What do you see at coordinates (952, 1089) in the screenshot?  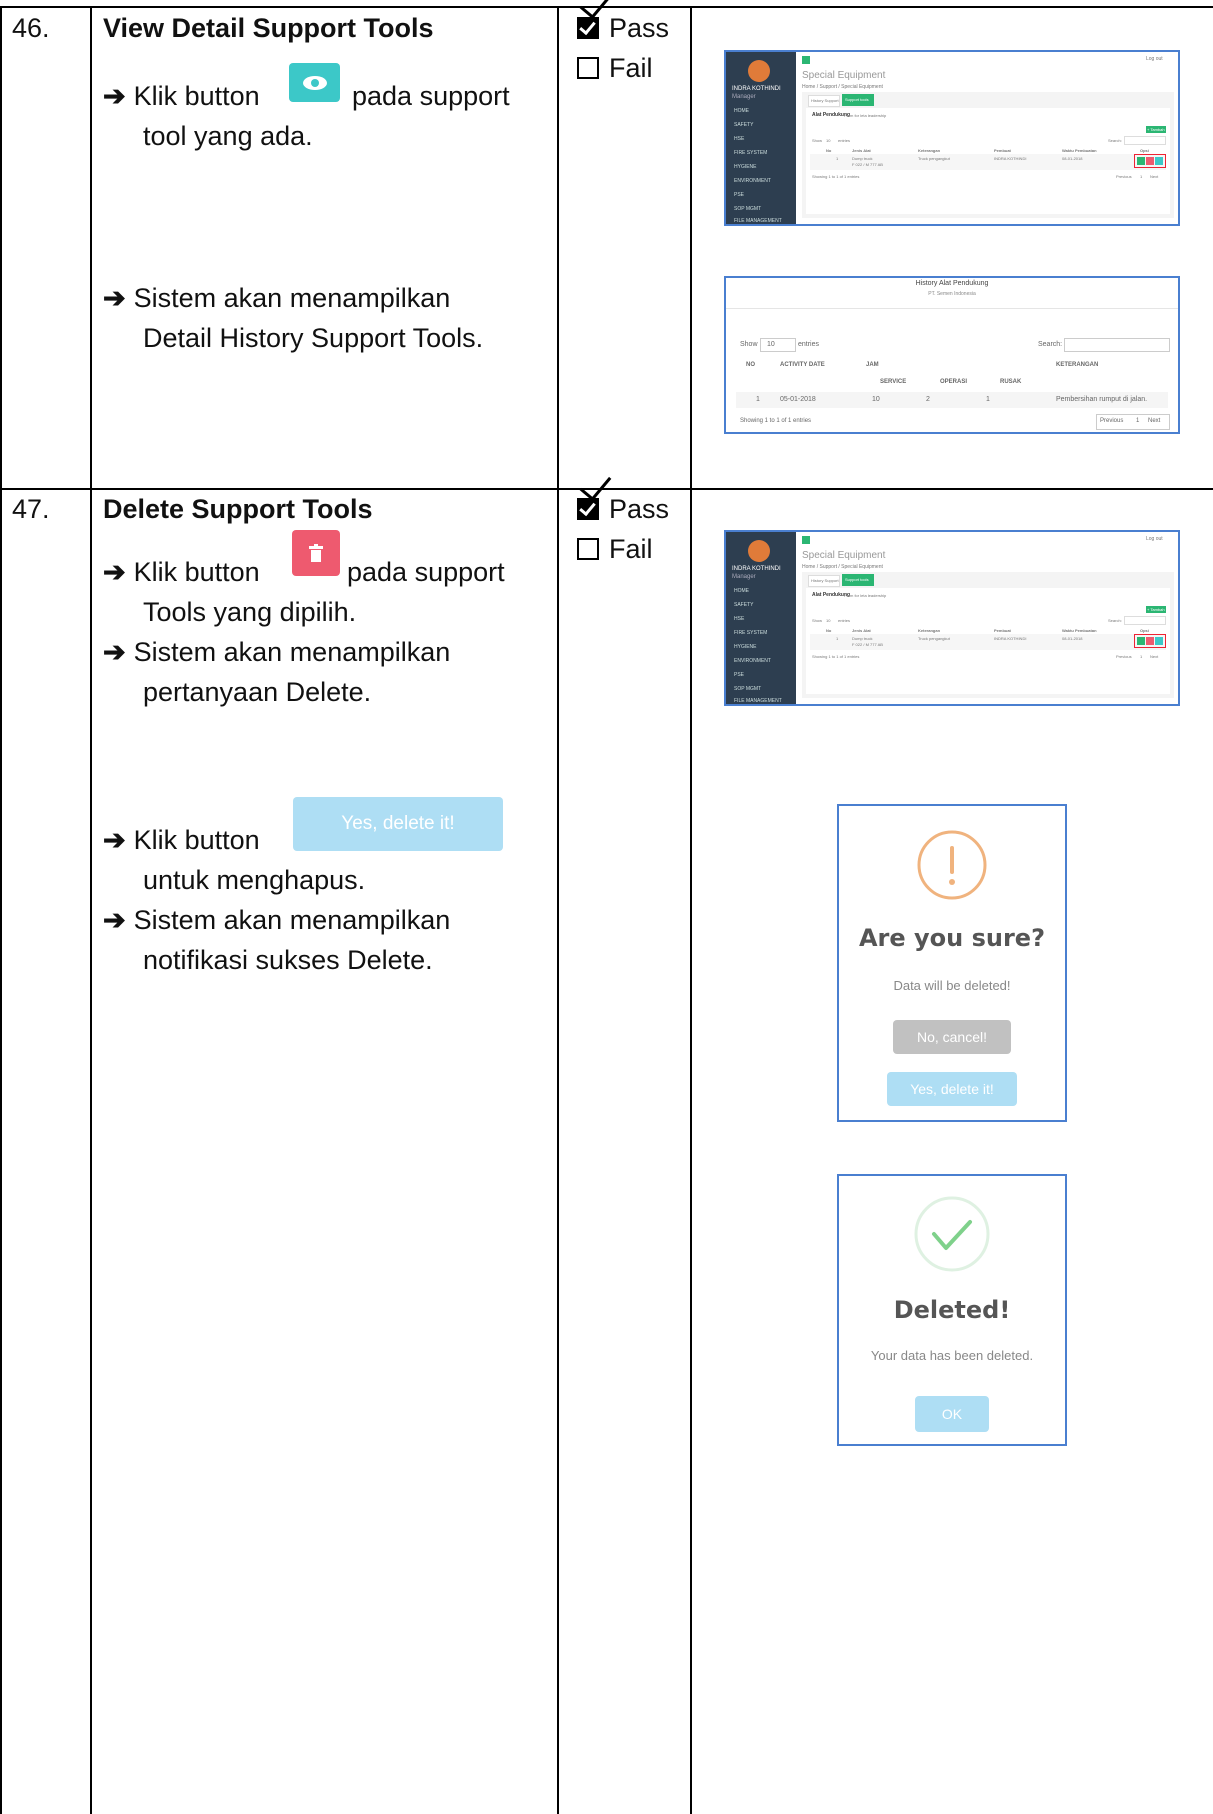 I see `confirm-delete-button: Yes, delete it!` at bounding box center [952, 1089].